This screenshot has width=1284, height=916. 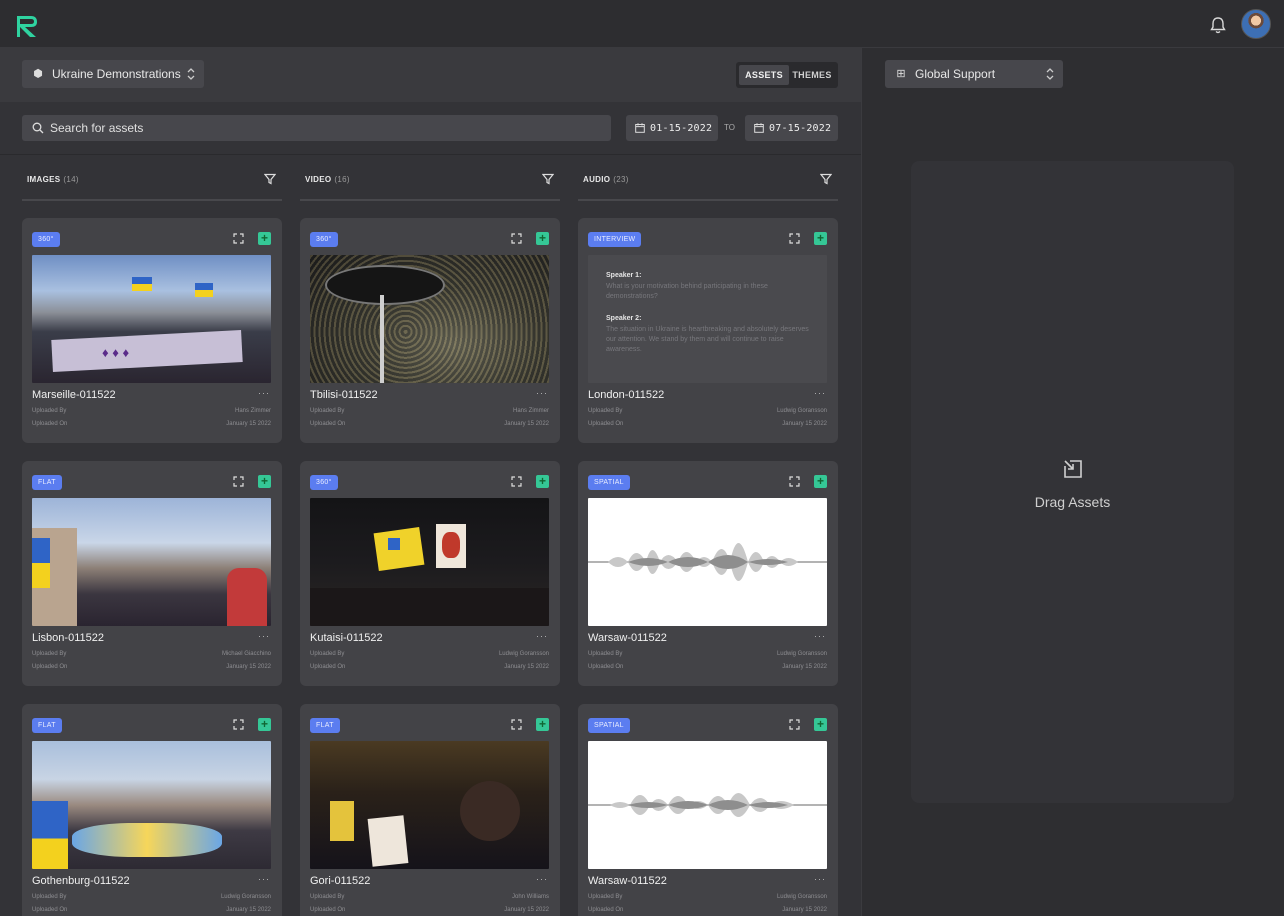 What do you see at coordinates (316, 128) in the screenshot?
I see `search-input: Search for assets` at bounding box center [316, 128].